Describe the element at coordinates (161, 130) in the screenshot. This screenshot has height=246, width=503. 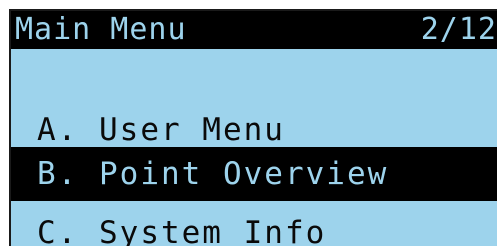
I see `menu-item-label: A. User Menu` at that location.